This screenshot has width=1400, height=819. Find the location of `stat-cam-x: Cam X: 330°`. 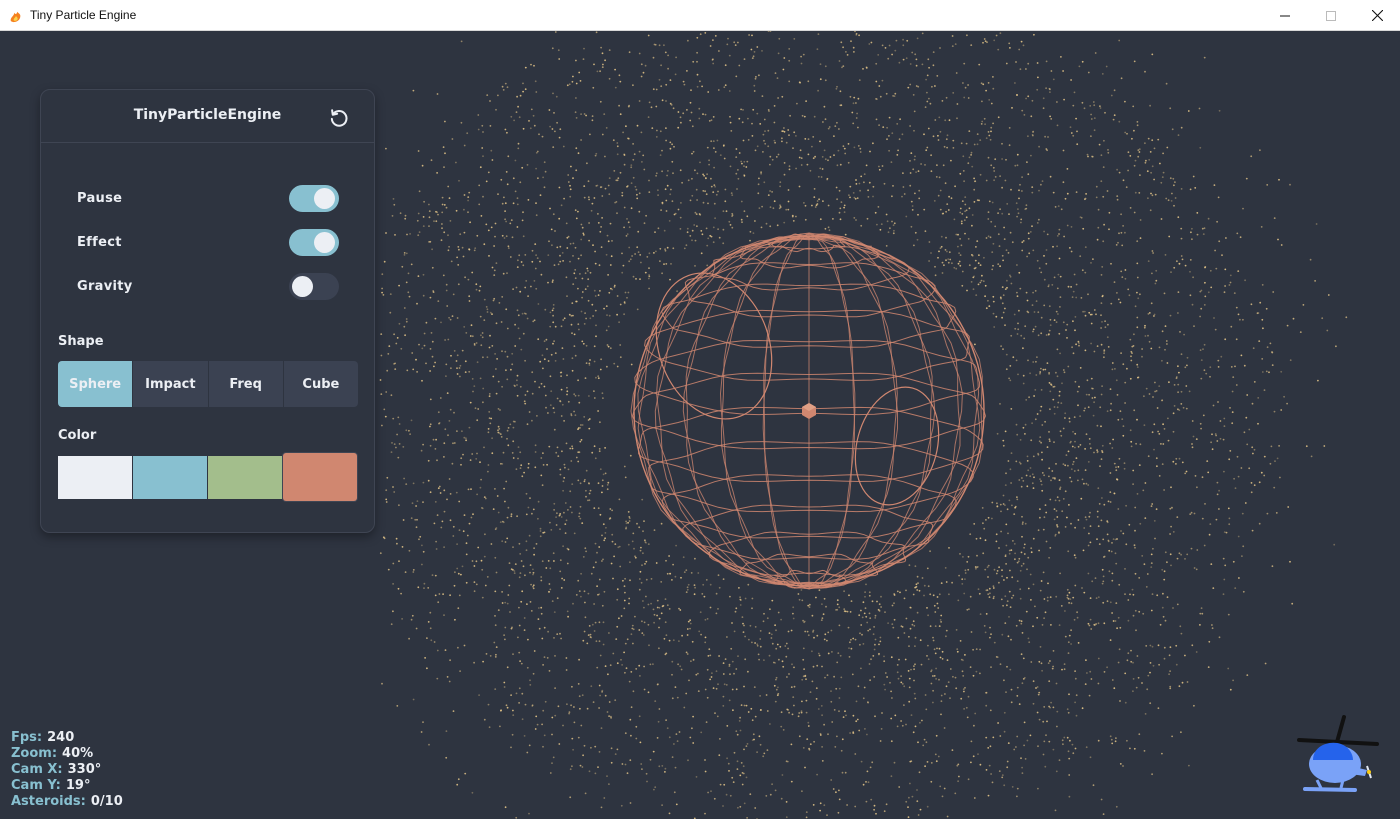

stat-cam-x: Cam X: 330° is located at coordinates (56, 769).